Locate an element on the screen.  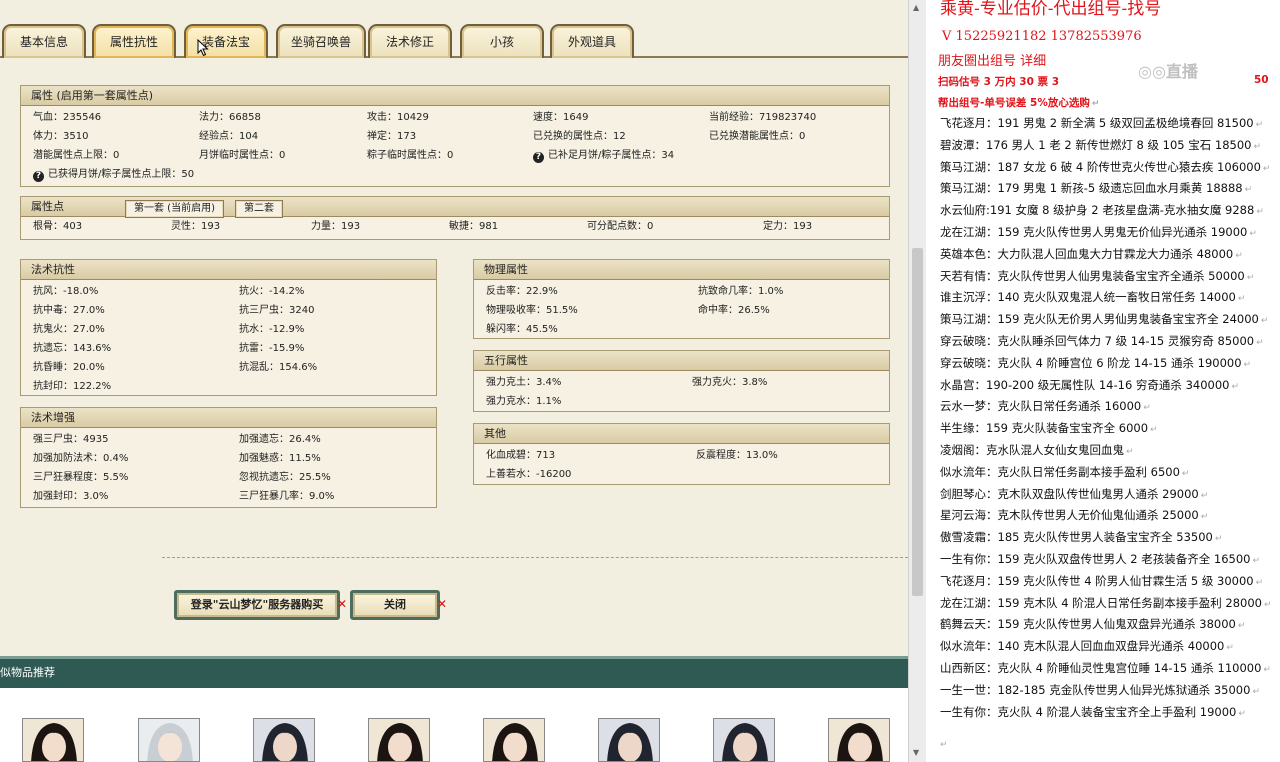
document-line: 帮出组号-单号误差 5%放心选购 ↵ is located at coordinates (1019, 103).